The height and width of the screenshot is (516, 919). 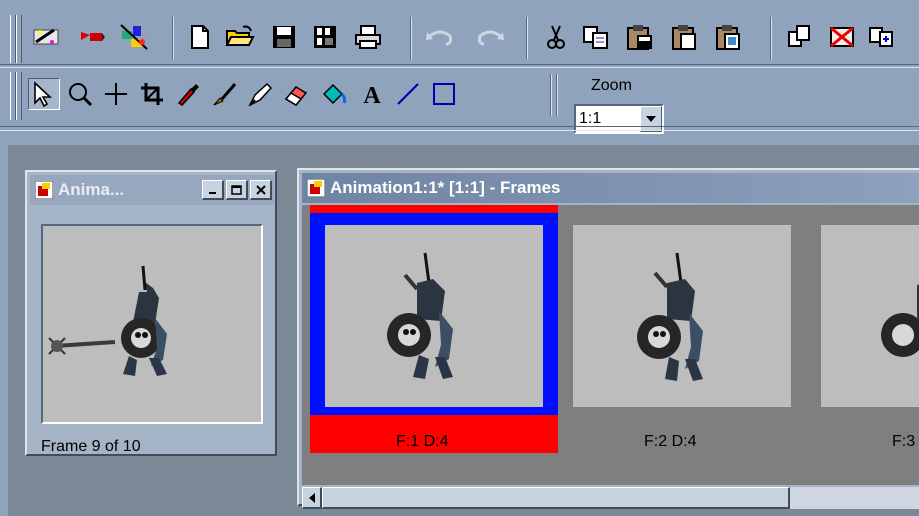 I want to click on effects-icon, so click(x=134, y=37).